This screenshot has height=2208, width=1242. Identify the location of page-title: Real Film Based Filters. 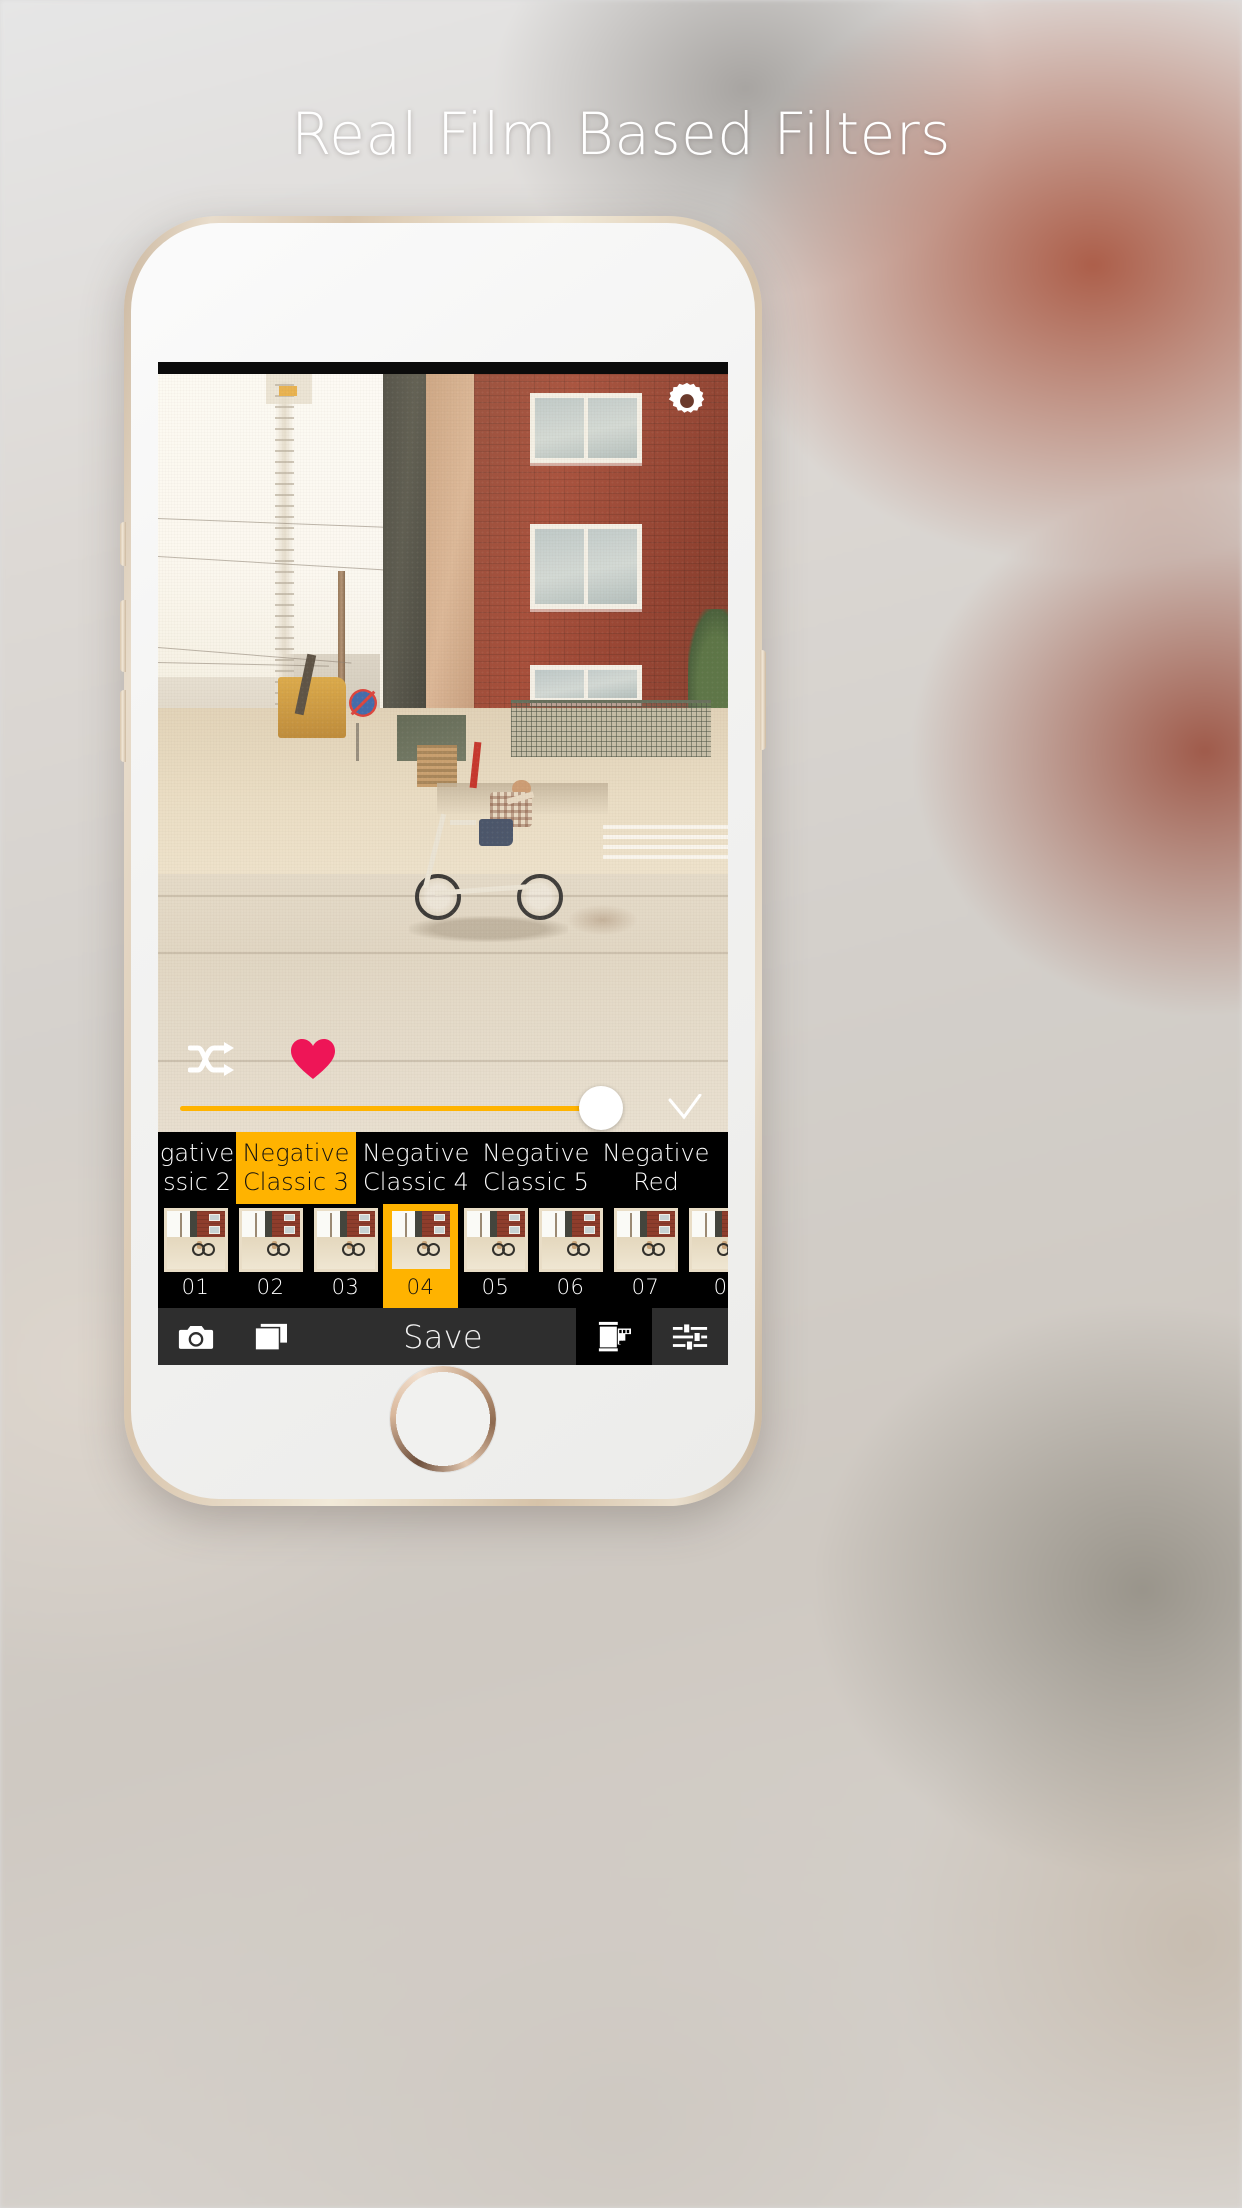
(621, 134).